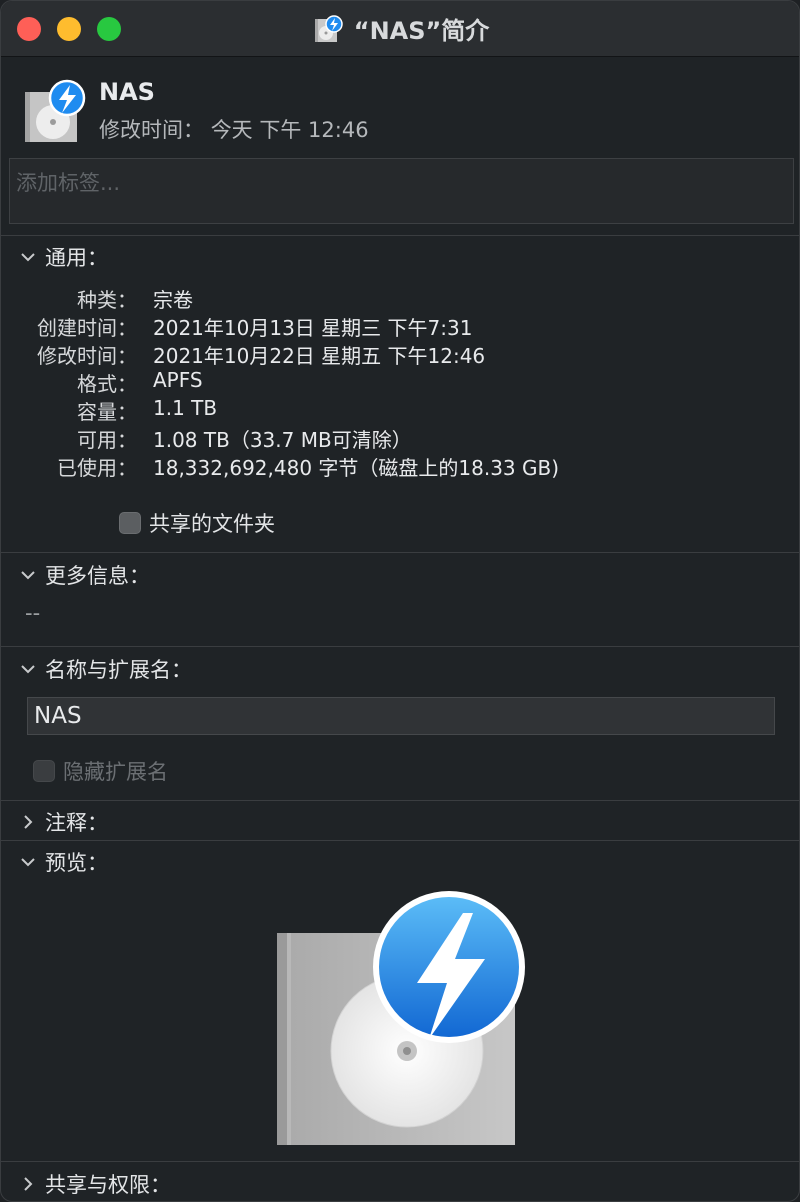  What do you see at coordinates (173, 300) in the screenshot?
I see `info-value: 宗卷` at bounding box center [173, 300].